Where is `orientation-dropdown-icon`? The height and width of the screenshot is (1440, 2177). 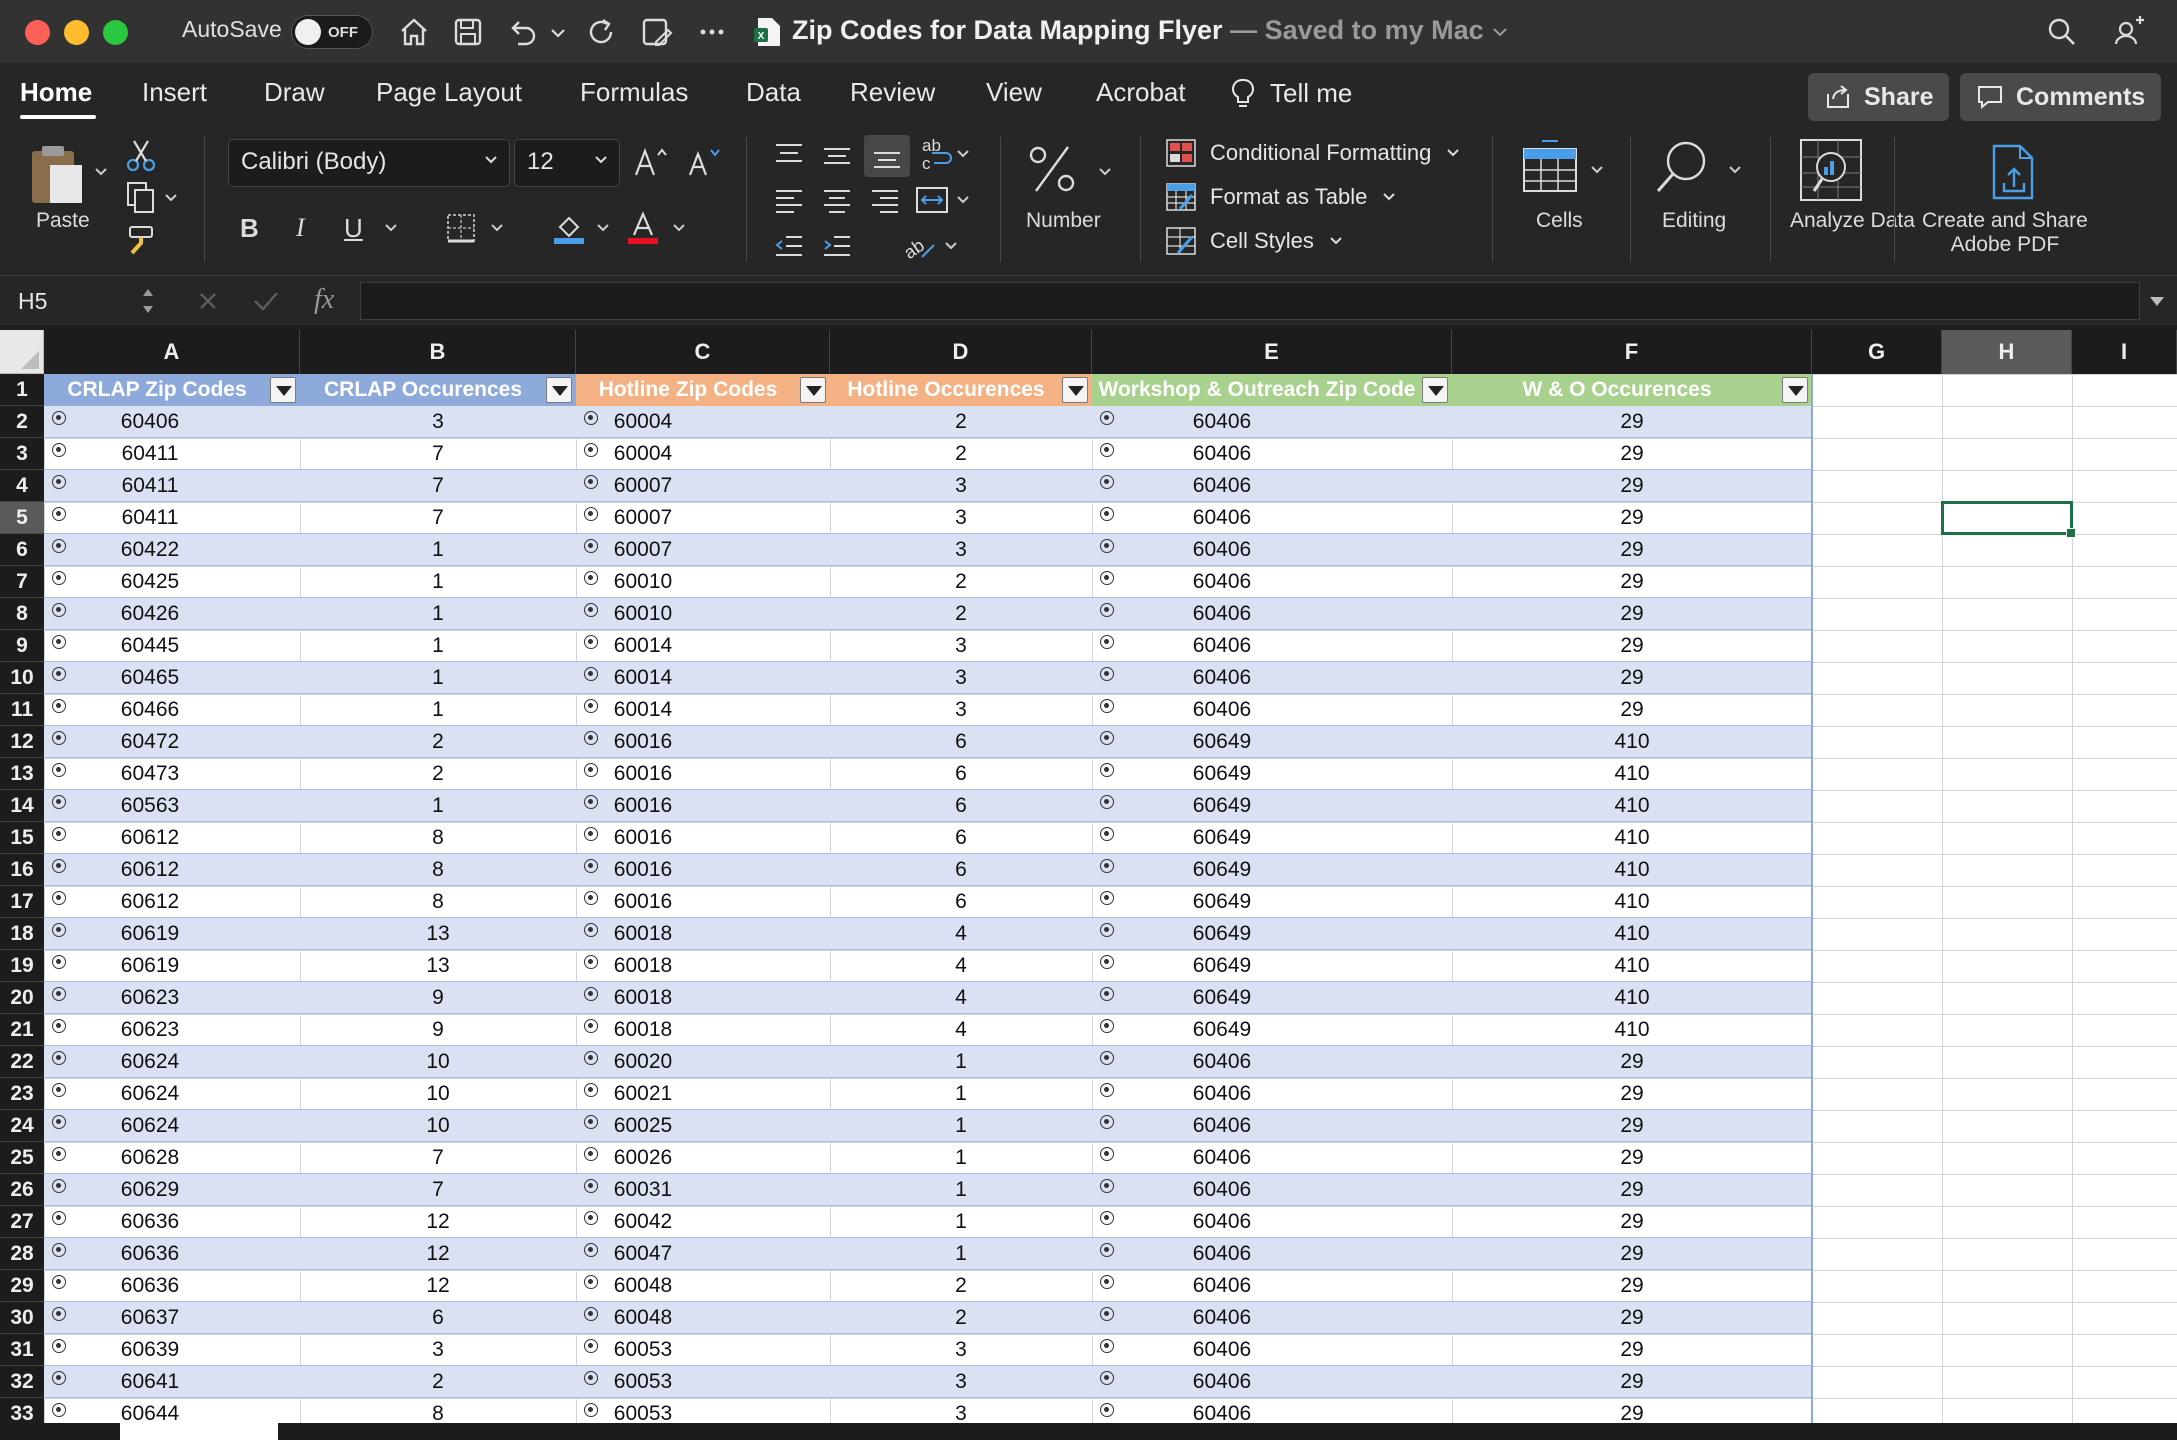 orientation-dropdown-icon is located at coordinates (951, 246).